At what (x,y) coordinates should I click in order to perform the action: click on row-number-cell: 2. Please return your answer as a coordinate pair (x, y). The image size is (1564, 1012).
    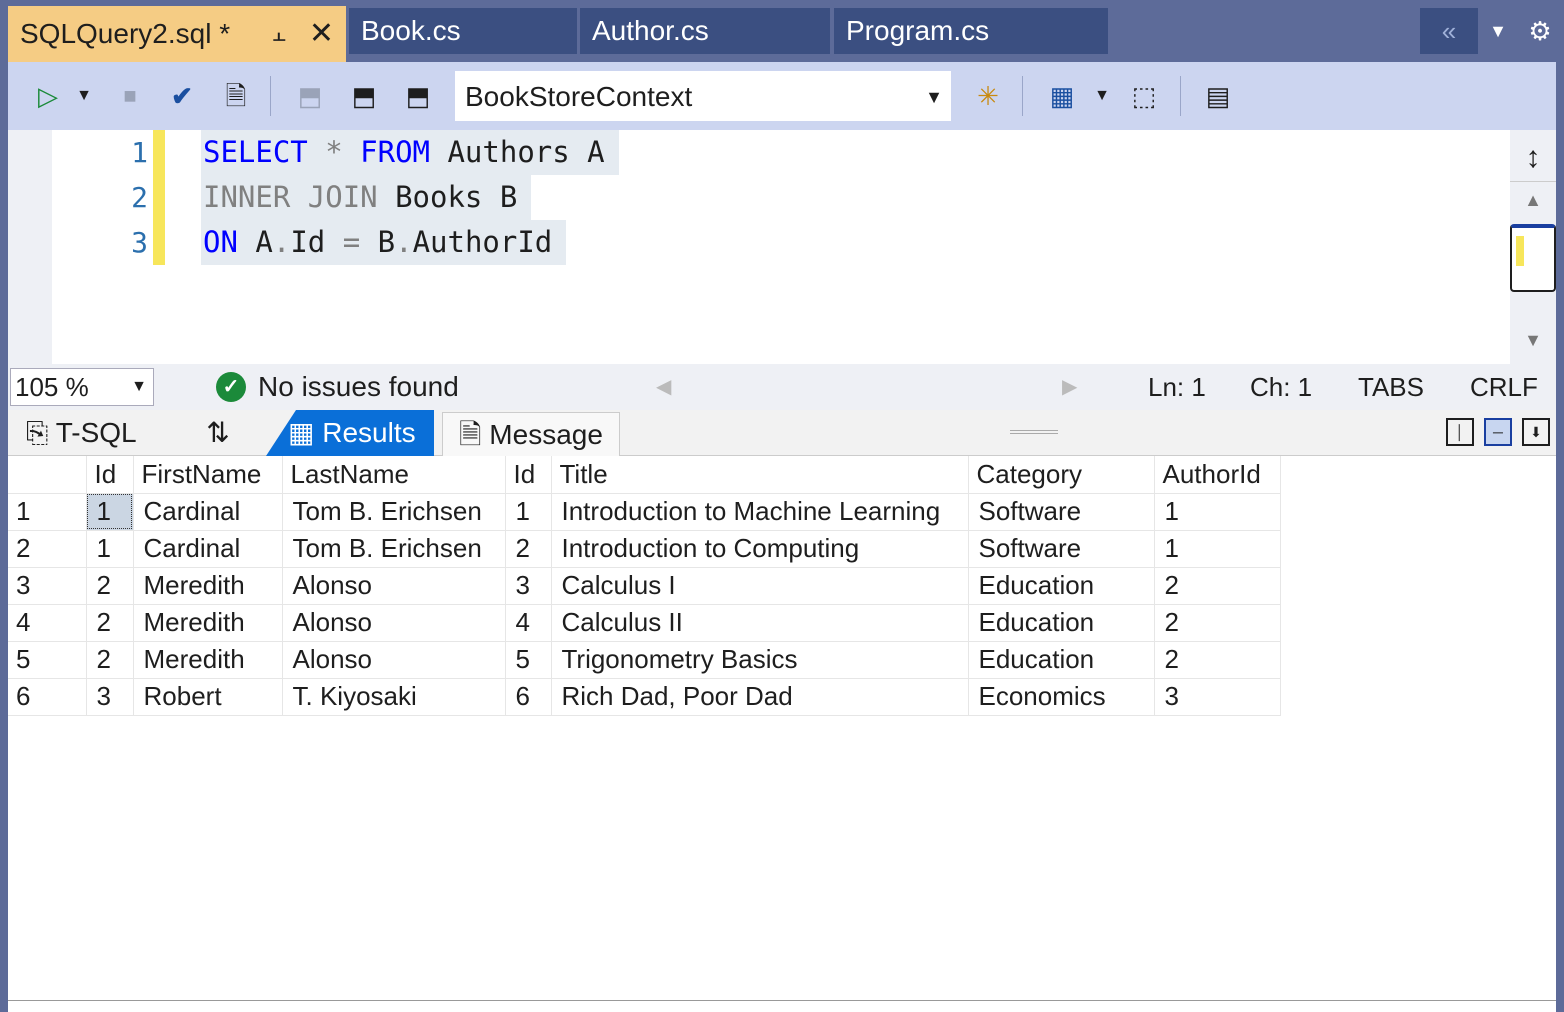
    Looking at the image, I should click on (47, 549).